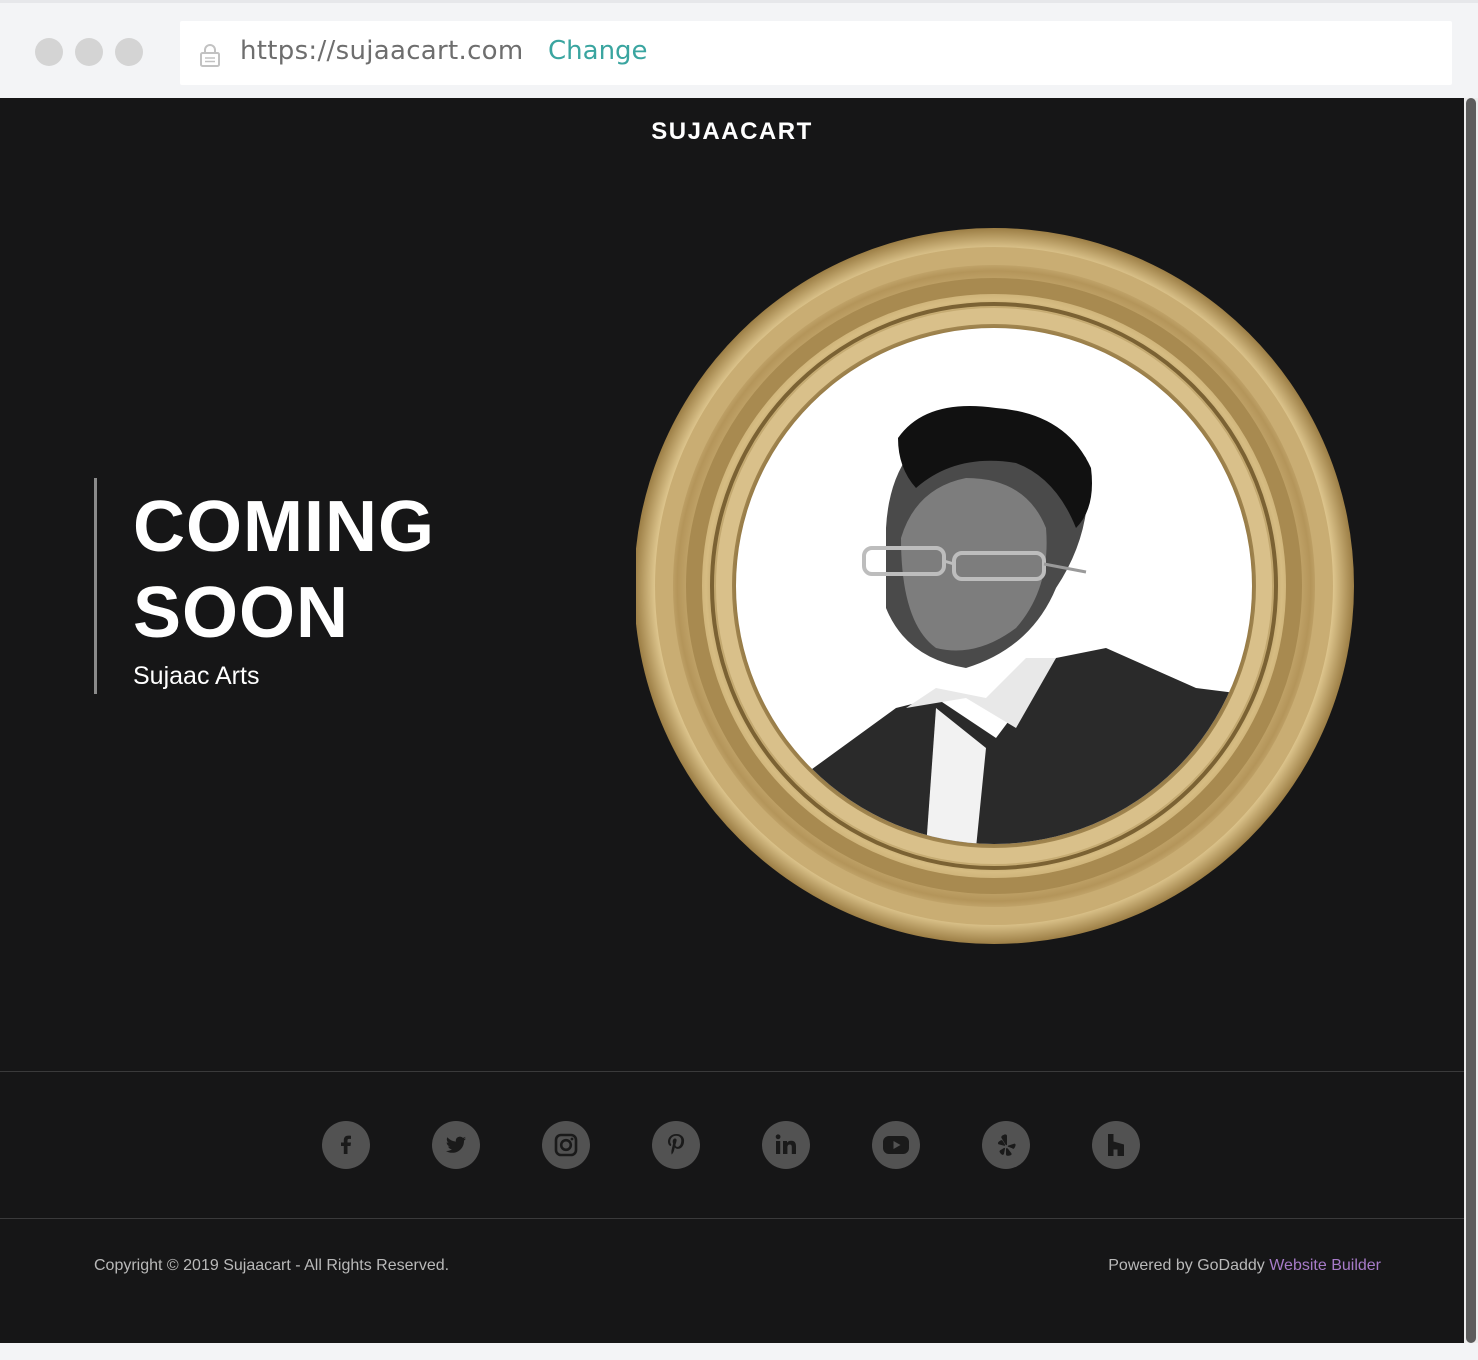 The width and height of the screenshot is (1478, 1360). What do you see at coordinates (95, 586) in the screenshot?
I see `hero-accent-bar` at bounding box center [95, 586].